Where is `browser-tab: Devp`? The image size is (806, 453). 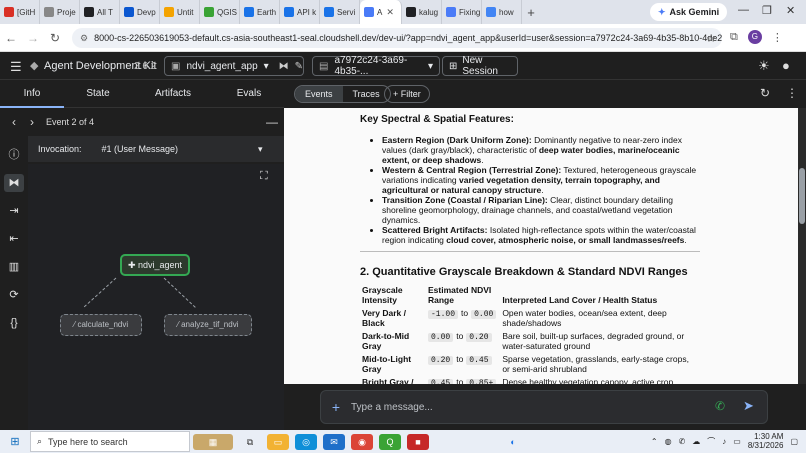 browser-tab: Devp is located at coordinates (140, 12).